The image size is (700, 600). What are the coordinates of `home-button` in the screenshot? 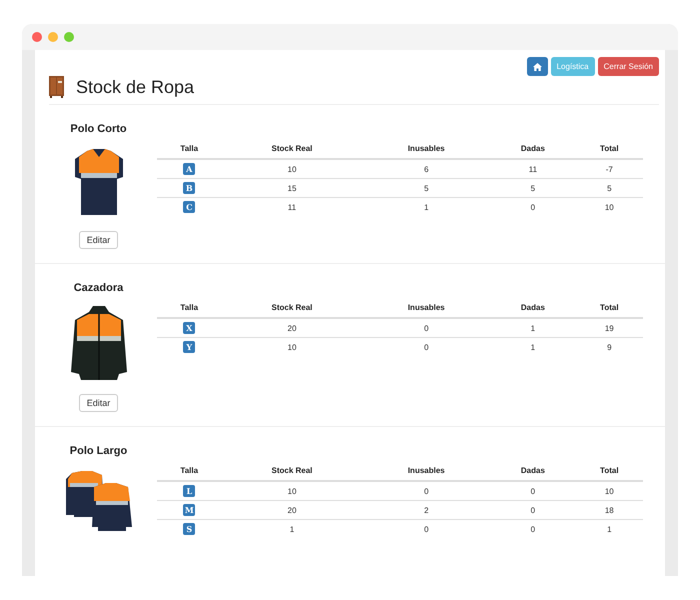 It's located at (537, 66).